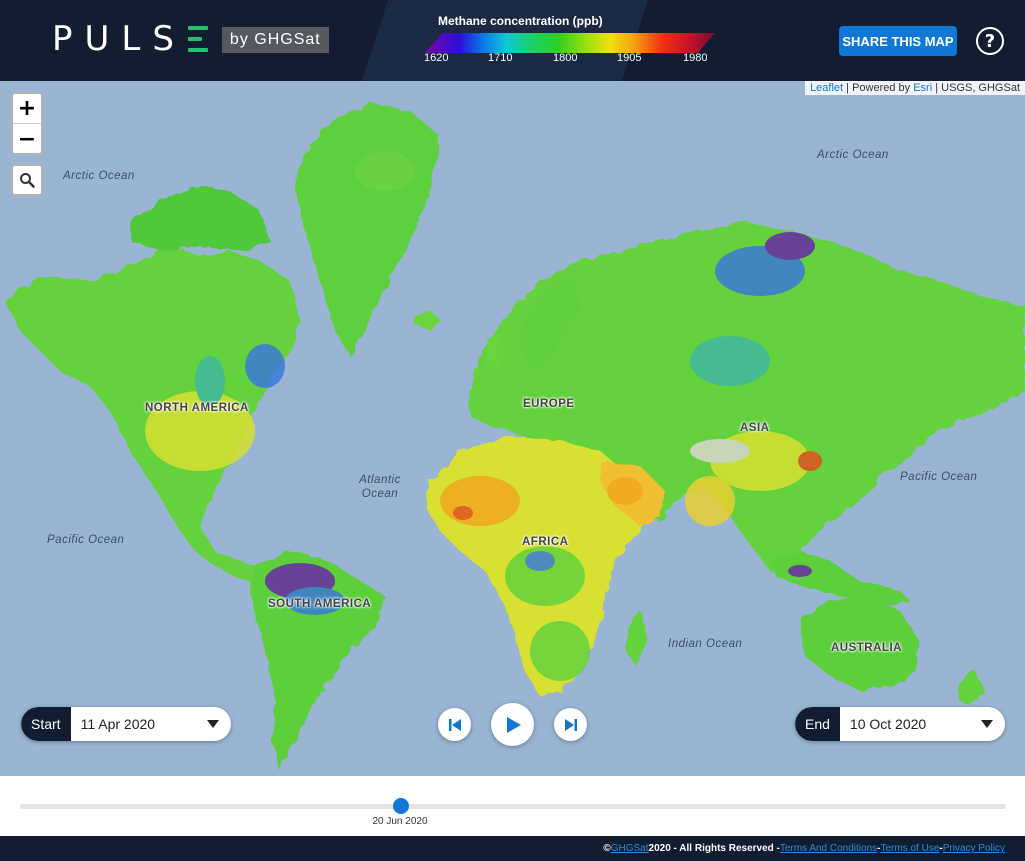  I want to click on step-forward-button, so click(570, 724).